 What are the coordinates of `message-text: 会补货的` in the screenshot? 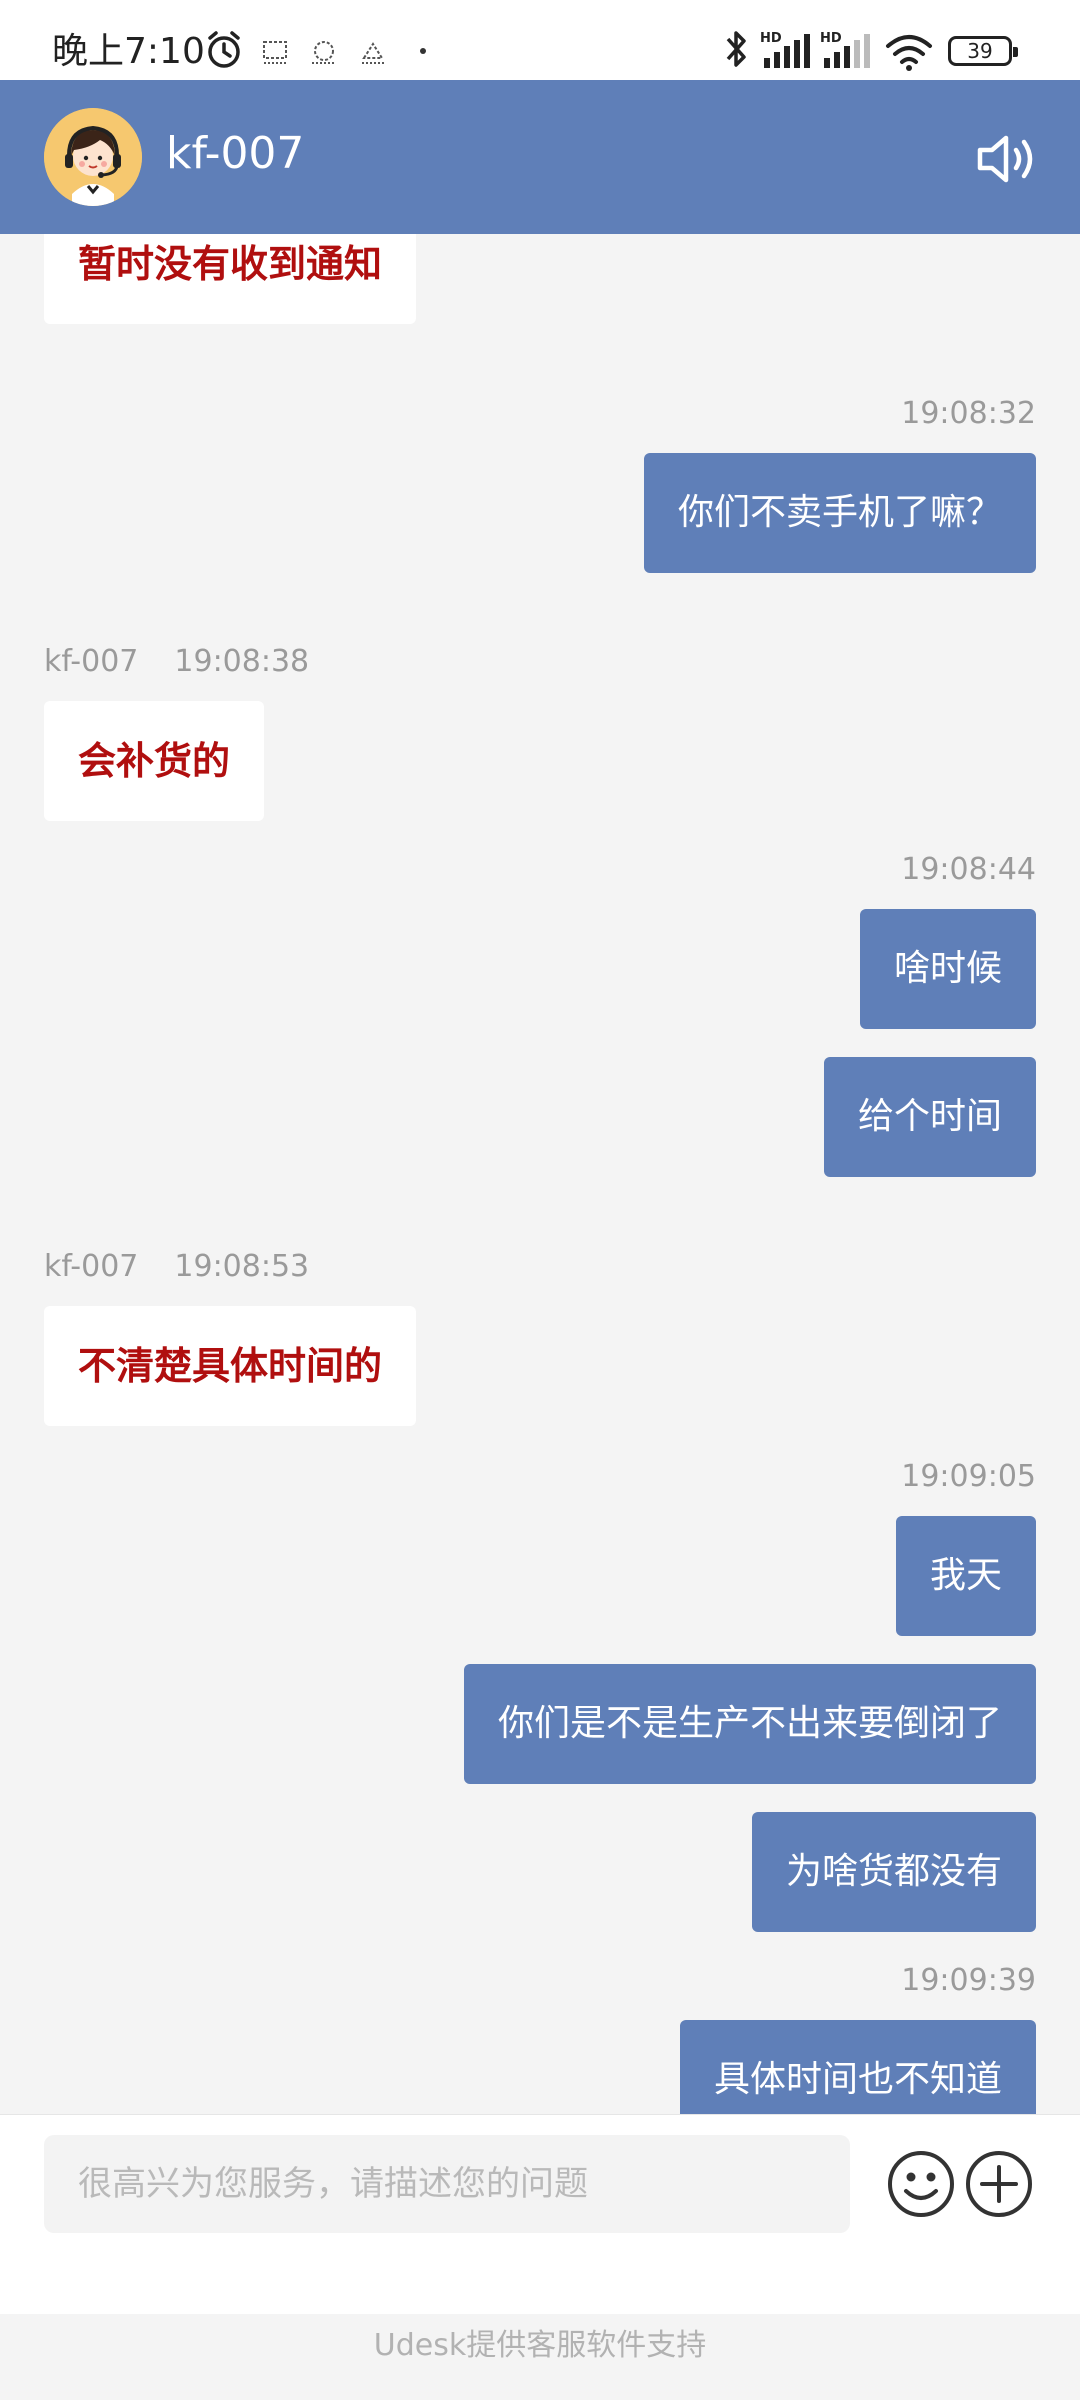 It's located at (154, 761).